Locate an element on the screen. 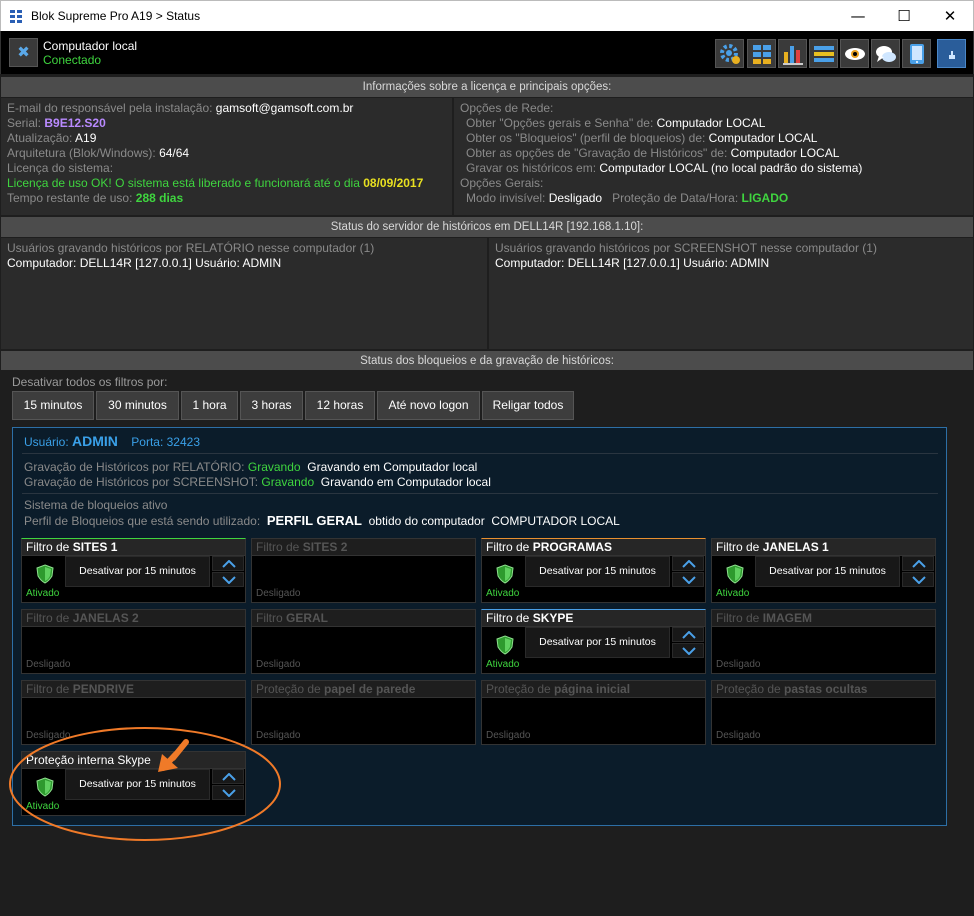  info-icon is located at coordinates (952, 55).